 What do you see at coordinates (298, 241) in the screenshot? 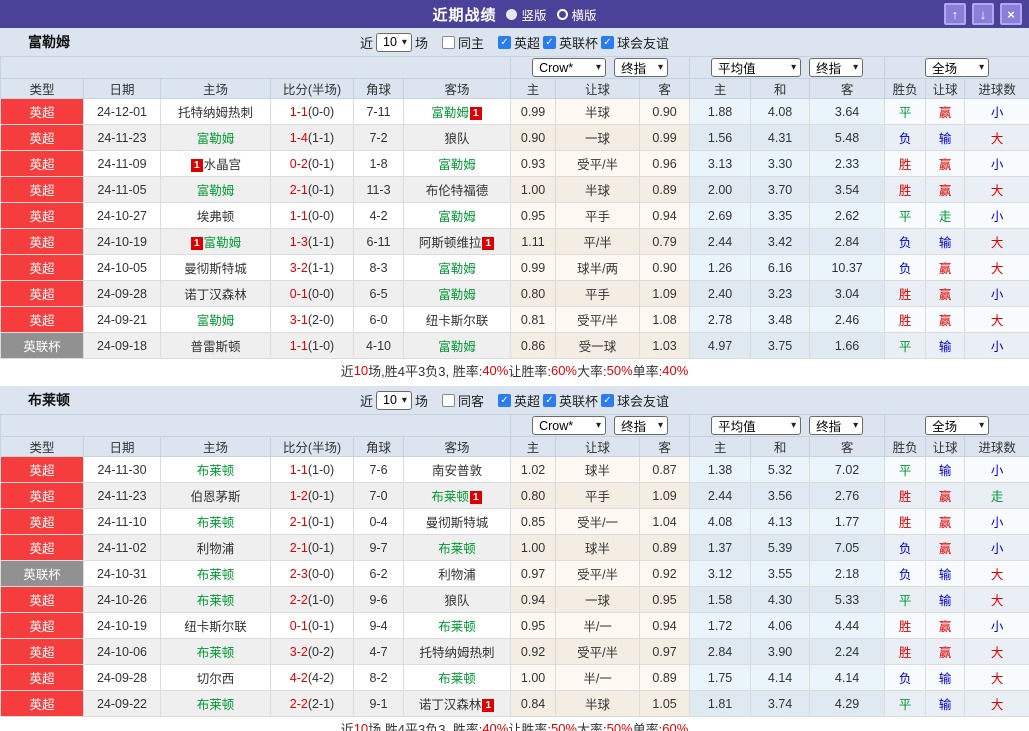
I see `full-time-score: 1-3` at bounding box center [298, 241].